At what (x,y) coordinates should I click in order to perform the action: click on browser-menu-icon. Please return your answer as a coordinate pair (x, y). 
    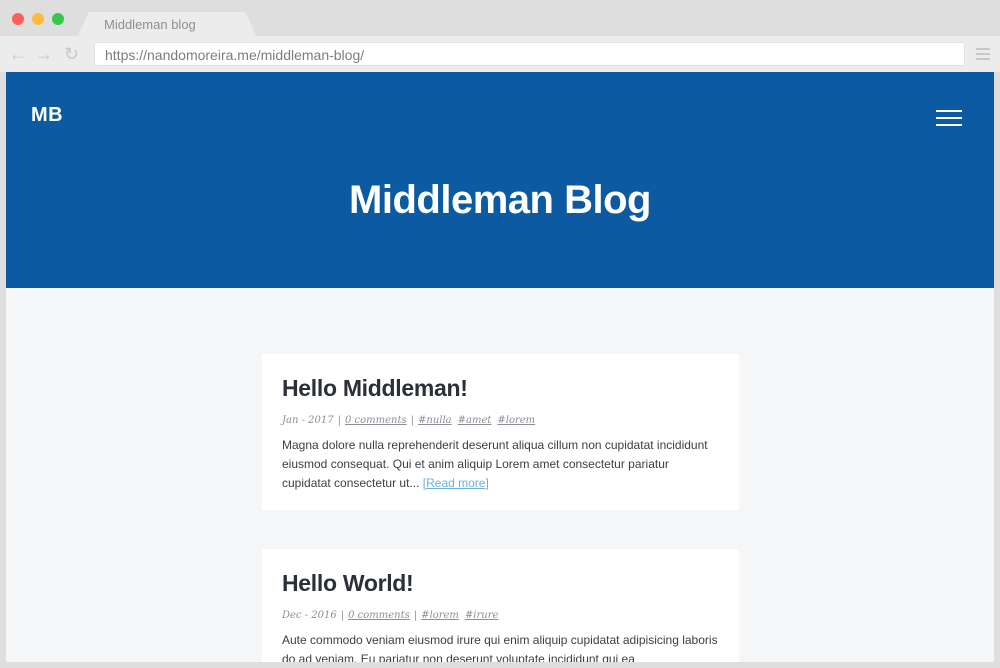
    Looking at the image, I should click on (983, 55).